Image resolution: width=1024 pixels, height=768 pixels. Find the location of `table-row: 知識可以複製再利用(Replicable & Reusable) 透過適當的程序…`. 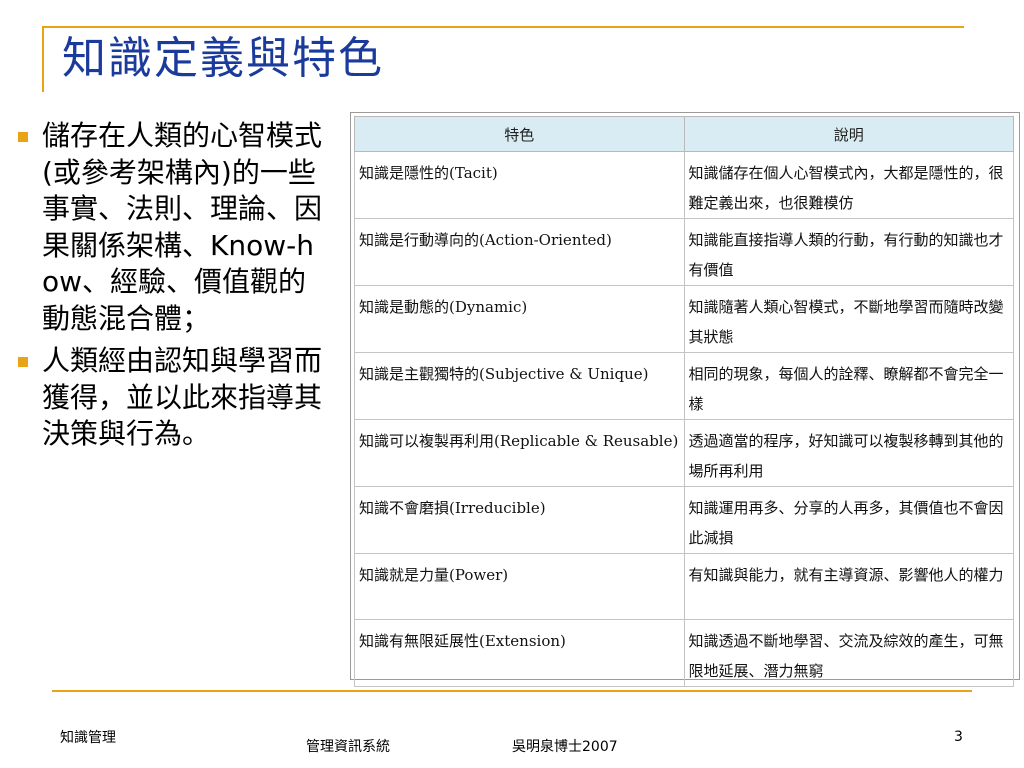

table-row: 知識可以複製再利用(Replicable & Reusable) 透過適當的程序… is located at coordinates (684, 453).